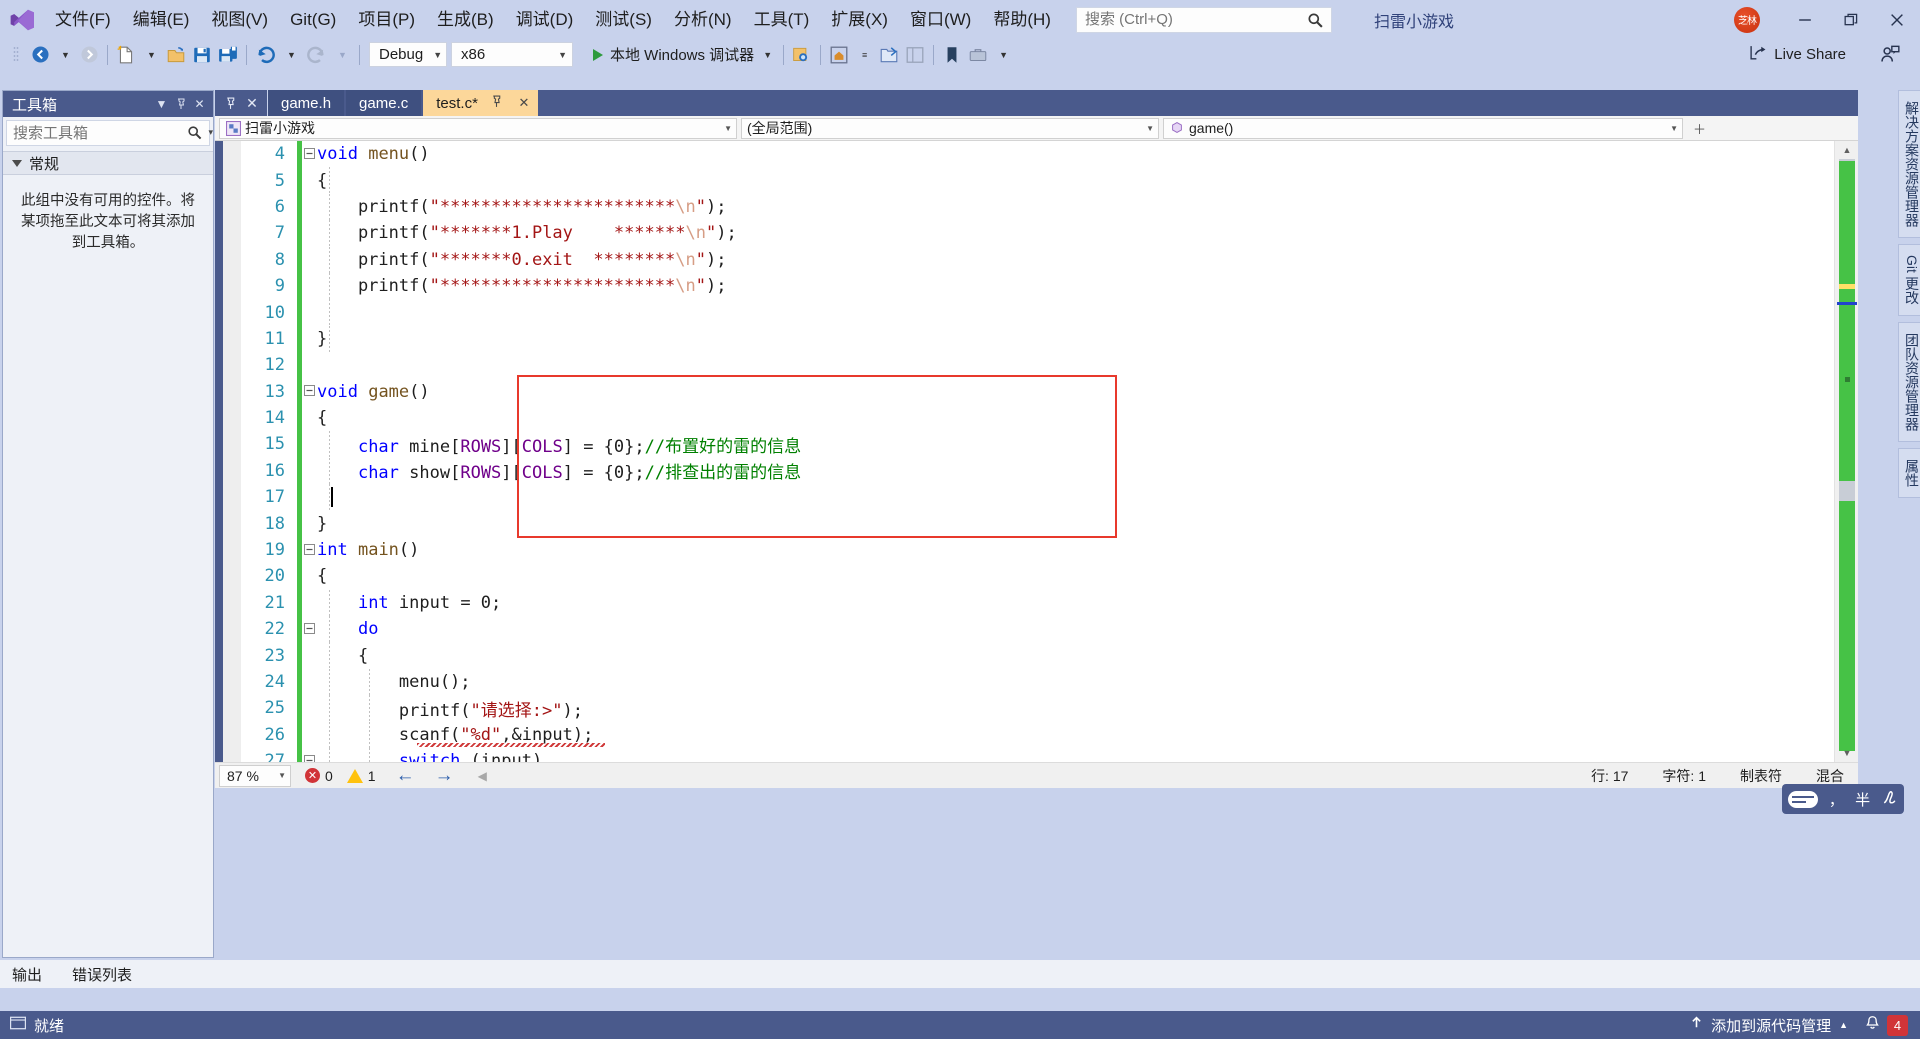 The height and width of the screenshot is (1039, 1920). What do you see at coordinates (1037, 629) in the screenshot?
I see `code-line: 22 do` at bounding box center [1037, 629].